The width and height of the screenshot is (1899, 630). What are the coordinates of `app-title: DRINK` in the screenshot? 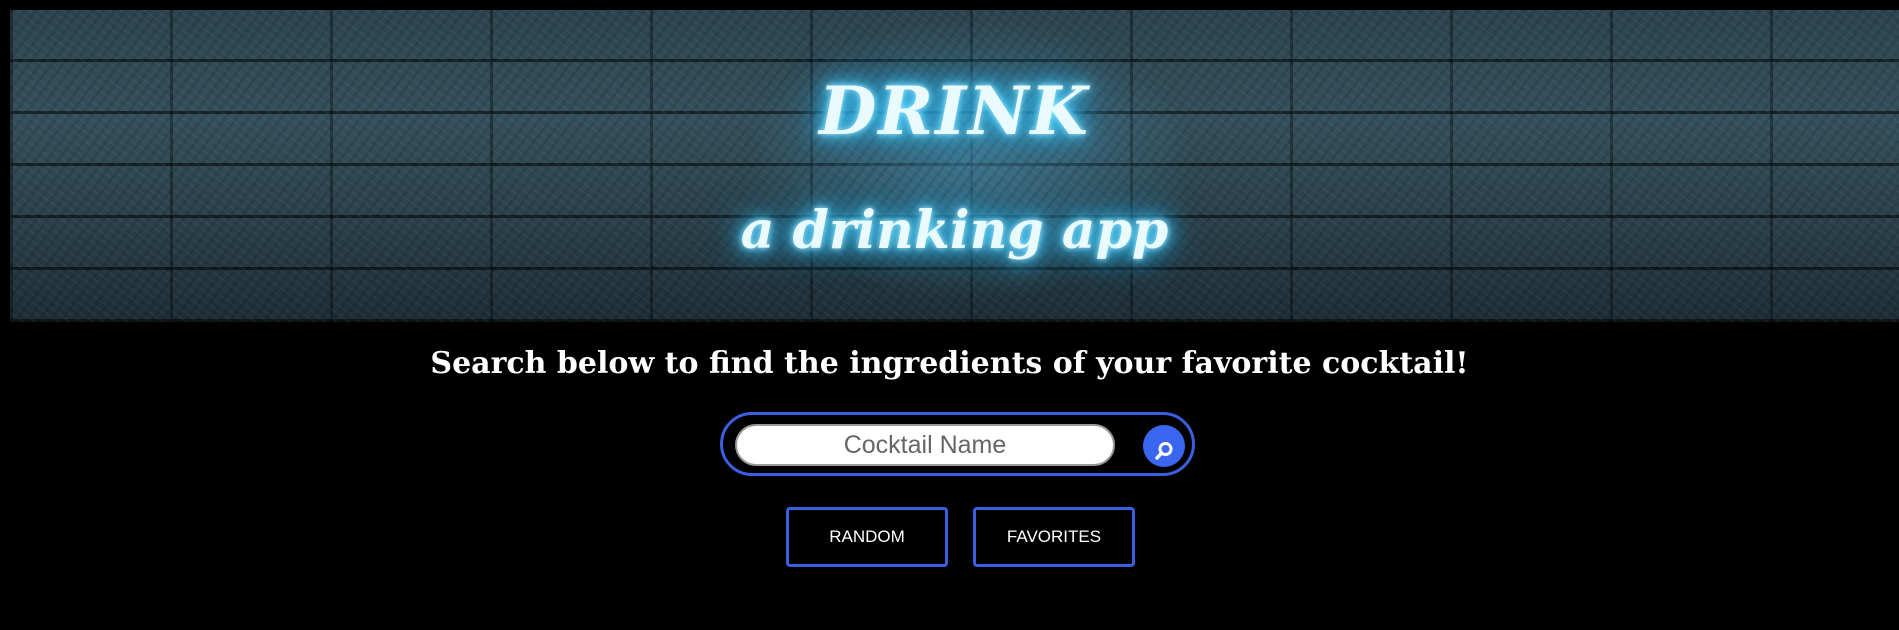 It's located at (954, 111).